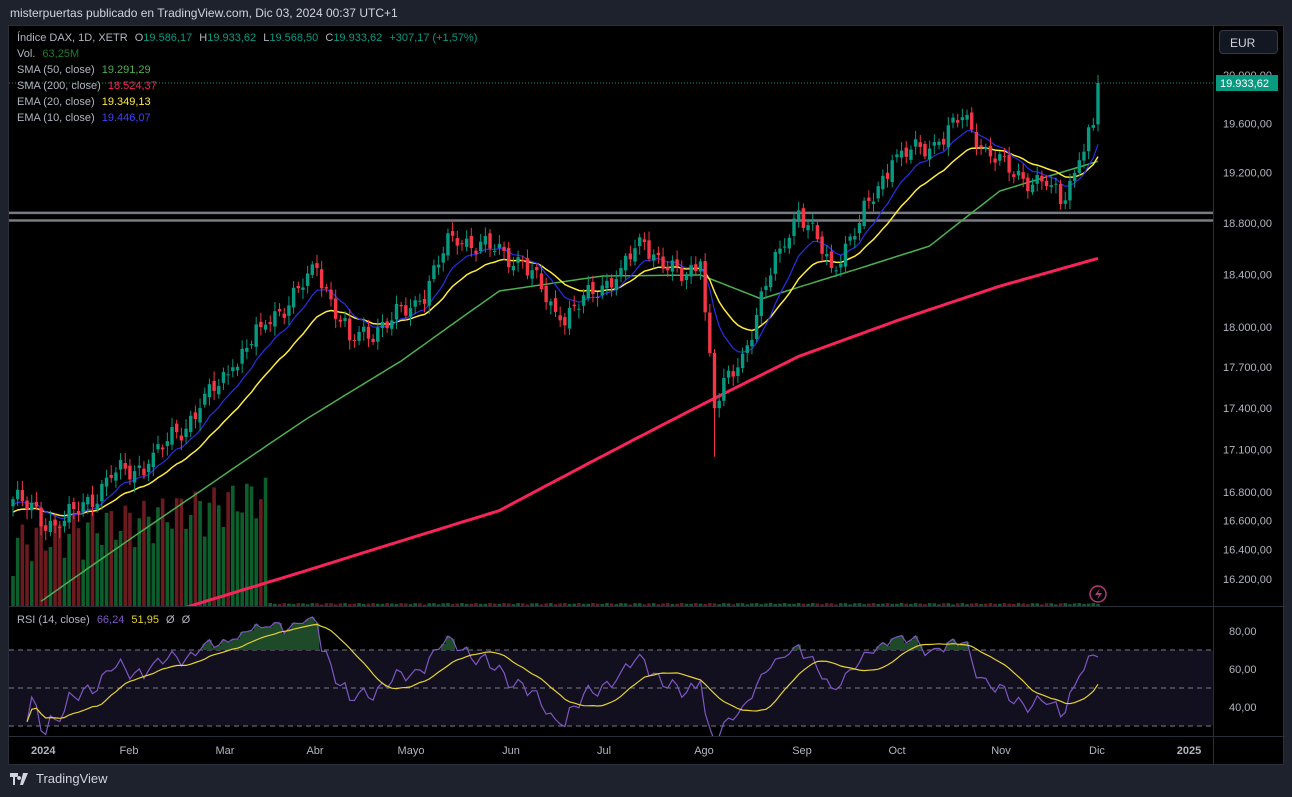 This screenshot has width=1292, height=797. I want to click on sma200-legend: SMA (200, close) 18.524,37, so click(89, 86).